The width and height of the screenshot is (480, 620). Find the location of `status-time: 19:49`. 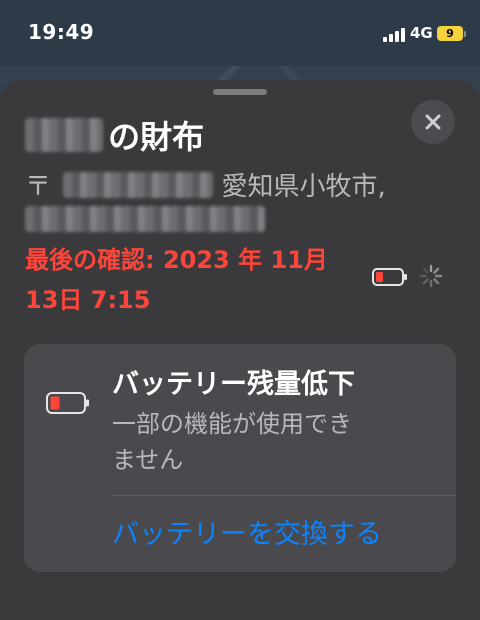

status-time: 19:49 is located at coordinates (61, 32).